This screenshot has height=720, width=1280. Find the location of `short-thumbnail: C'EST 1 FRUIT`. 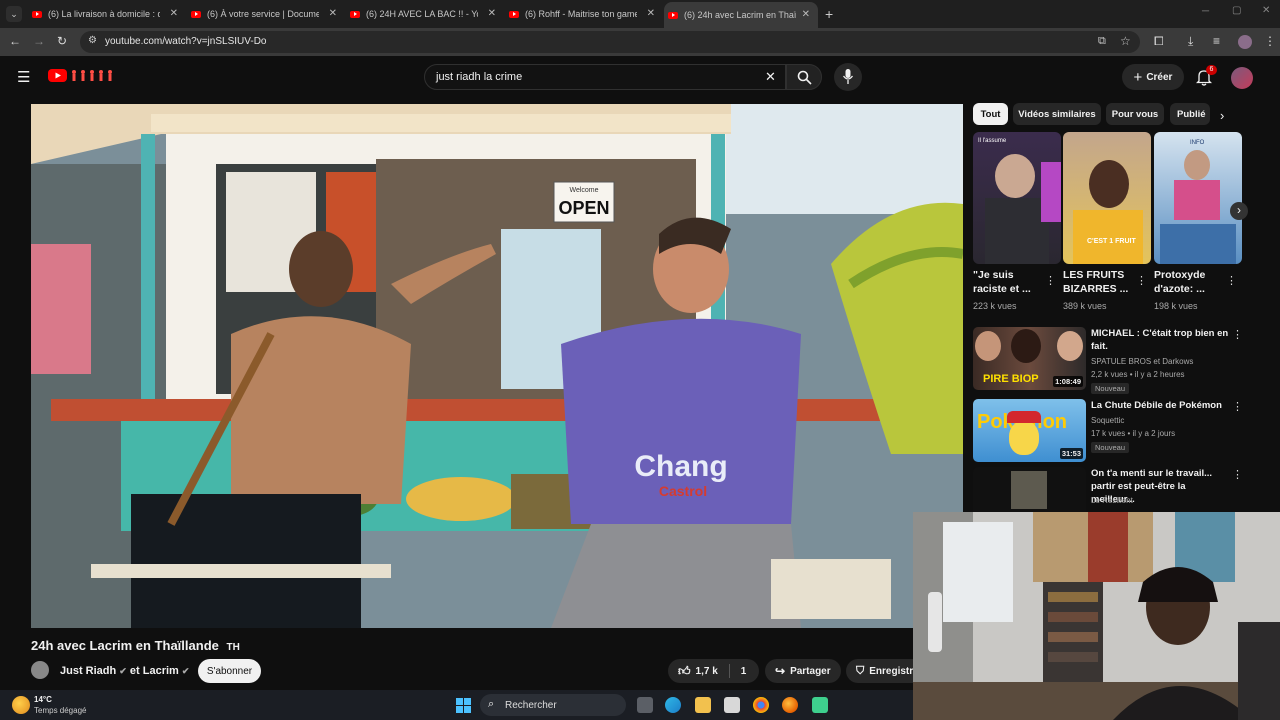

short-thumbnail: C'EST 1 FRUIT is located at coordinates (1107, 198).